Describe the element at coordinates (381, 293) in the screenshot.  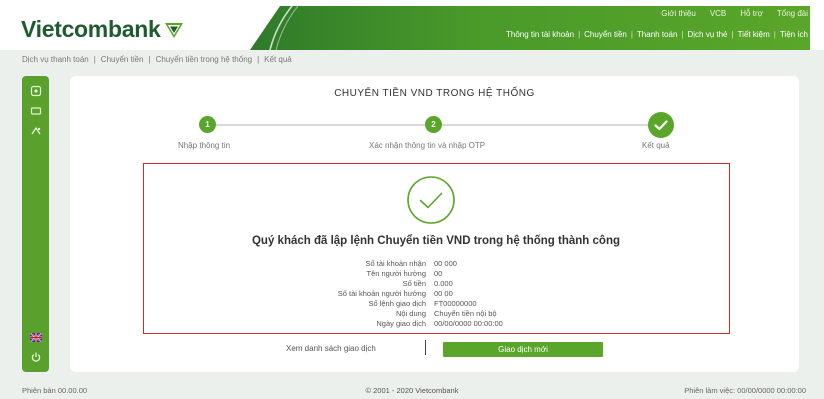
I see `detail-label: Số tài khoản người hưởng` at that location.